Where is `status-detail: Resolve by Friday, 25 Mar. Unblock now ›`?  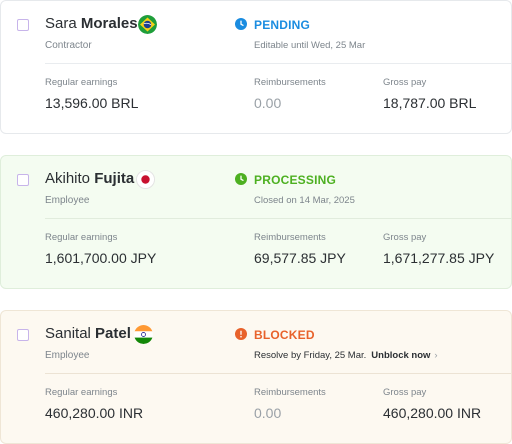
status-detail: Resolve by Friday, 25 Mar. Unblock now › is located at coordinates (346, 355).